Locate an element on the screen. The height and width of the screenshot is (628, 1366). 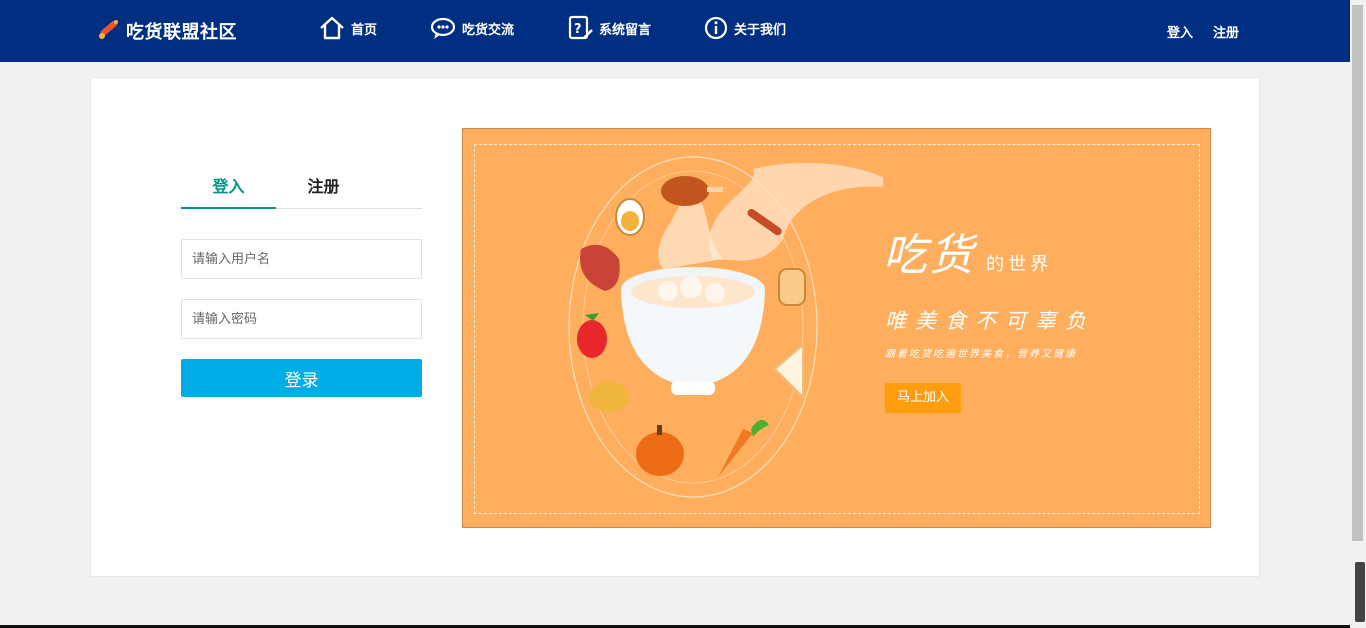
nav-item-chat: 吃货交流 is located at coordinates (471, 28).